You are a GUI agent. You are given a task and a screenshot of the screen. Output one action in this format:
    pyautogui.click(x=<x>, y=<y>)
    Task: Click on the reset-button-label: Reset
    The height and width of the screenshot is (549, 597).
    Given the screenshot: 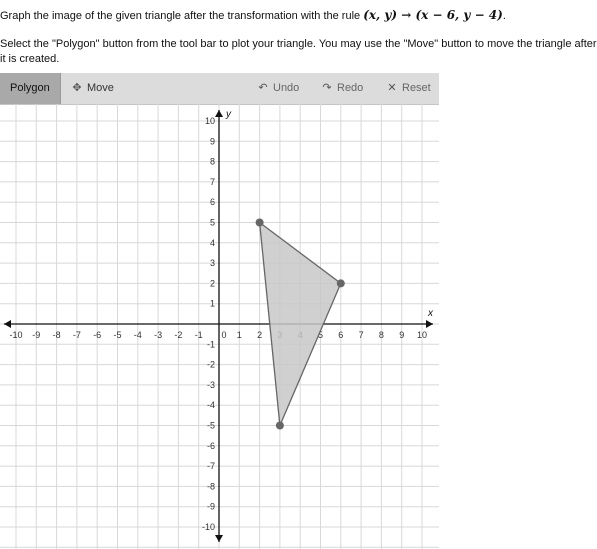 What is the action you would take?
    pyautogui.click(x=416, y=88)
    